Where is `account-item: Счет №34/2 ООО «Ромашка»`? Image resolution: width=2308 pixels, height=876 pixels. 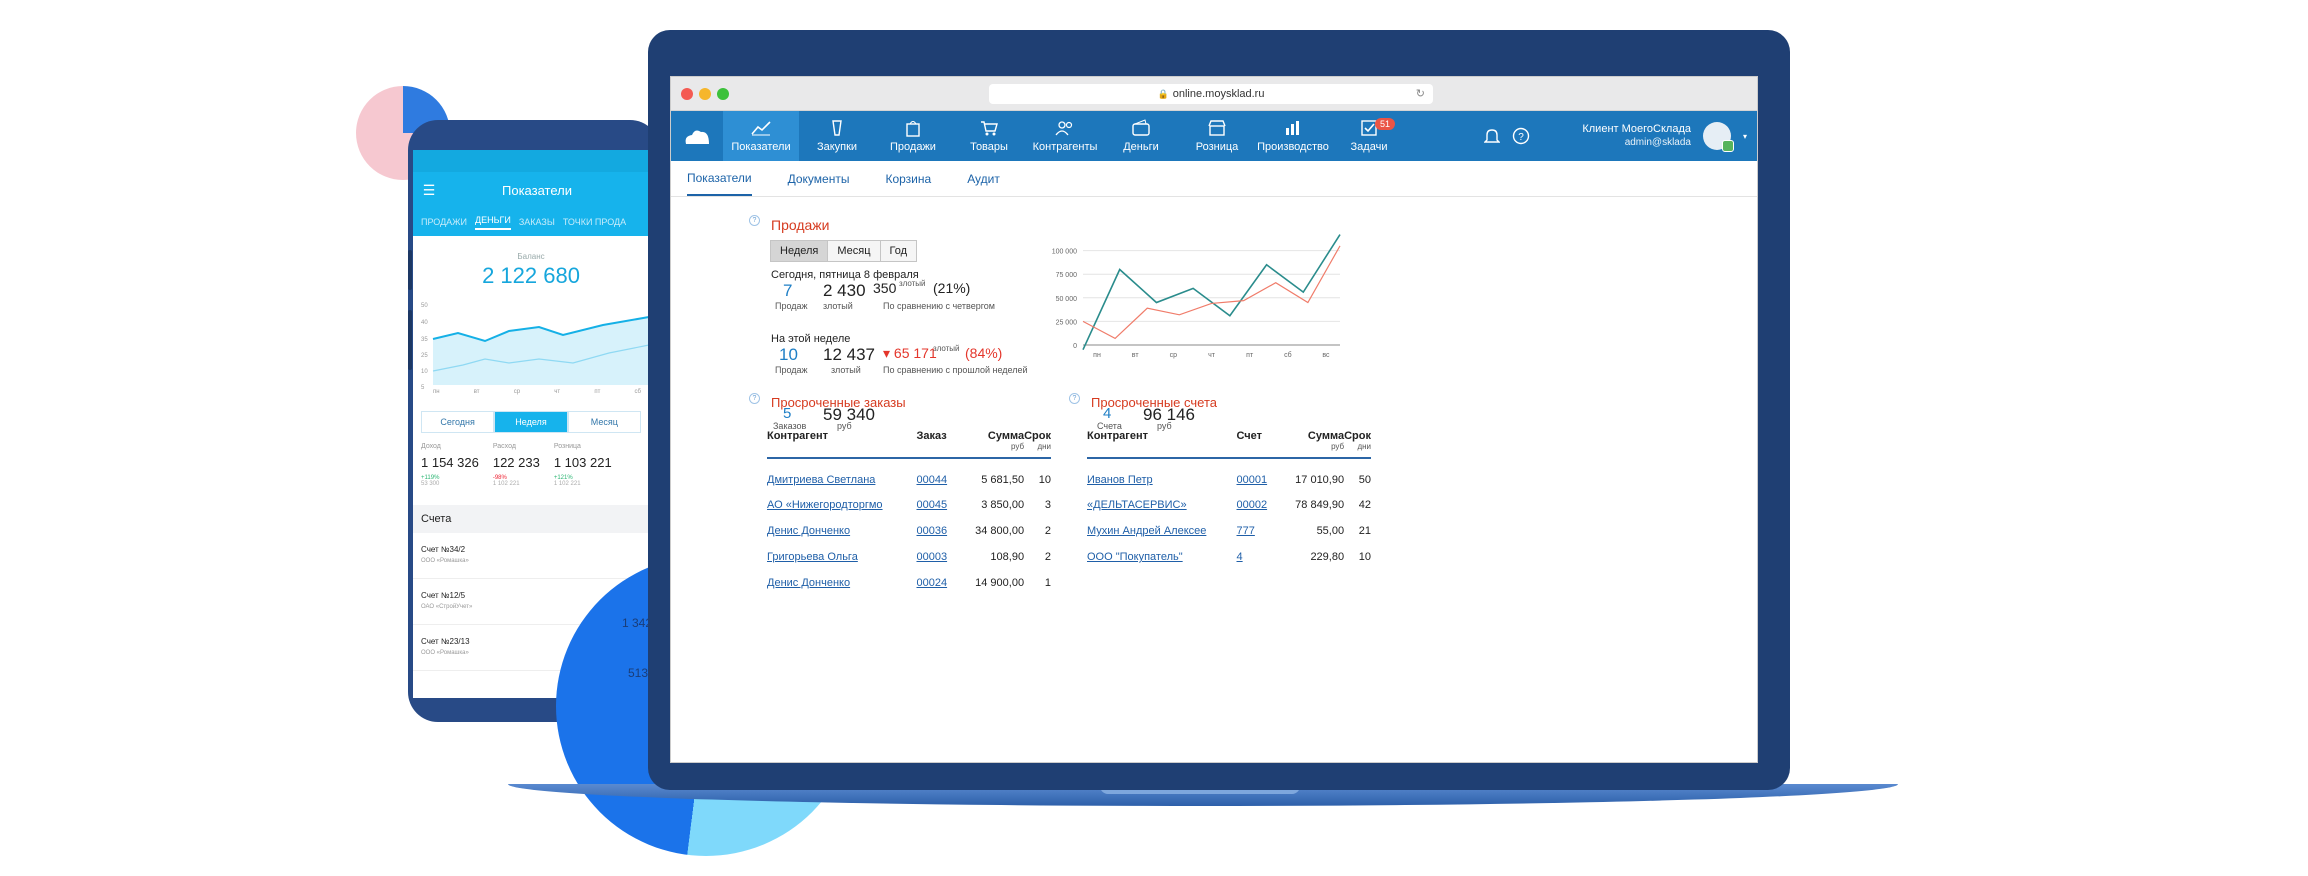
account-item: Счет №34/2 ООО «Ромашка» is located at coordinates (531, 556).